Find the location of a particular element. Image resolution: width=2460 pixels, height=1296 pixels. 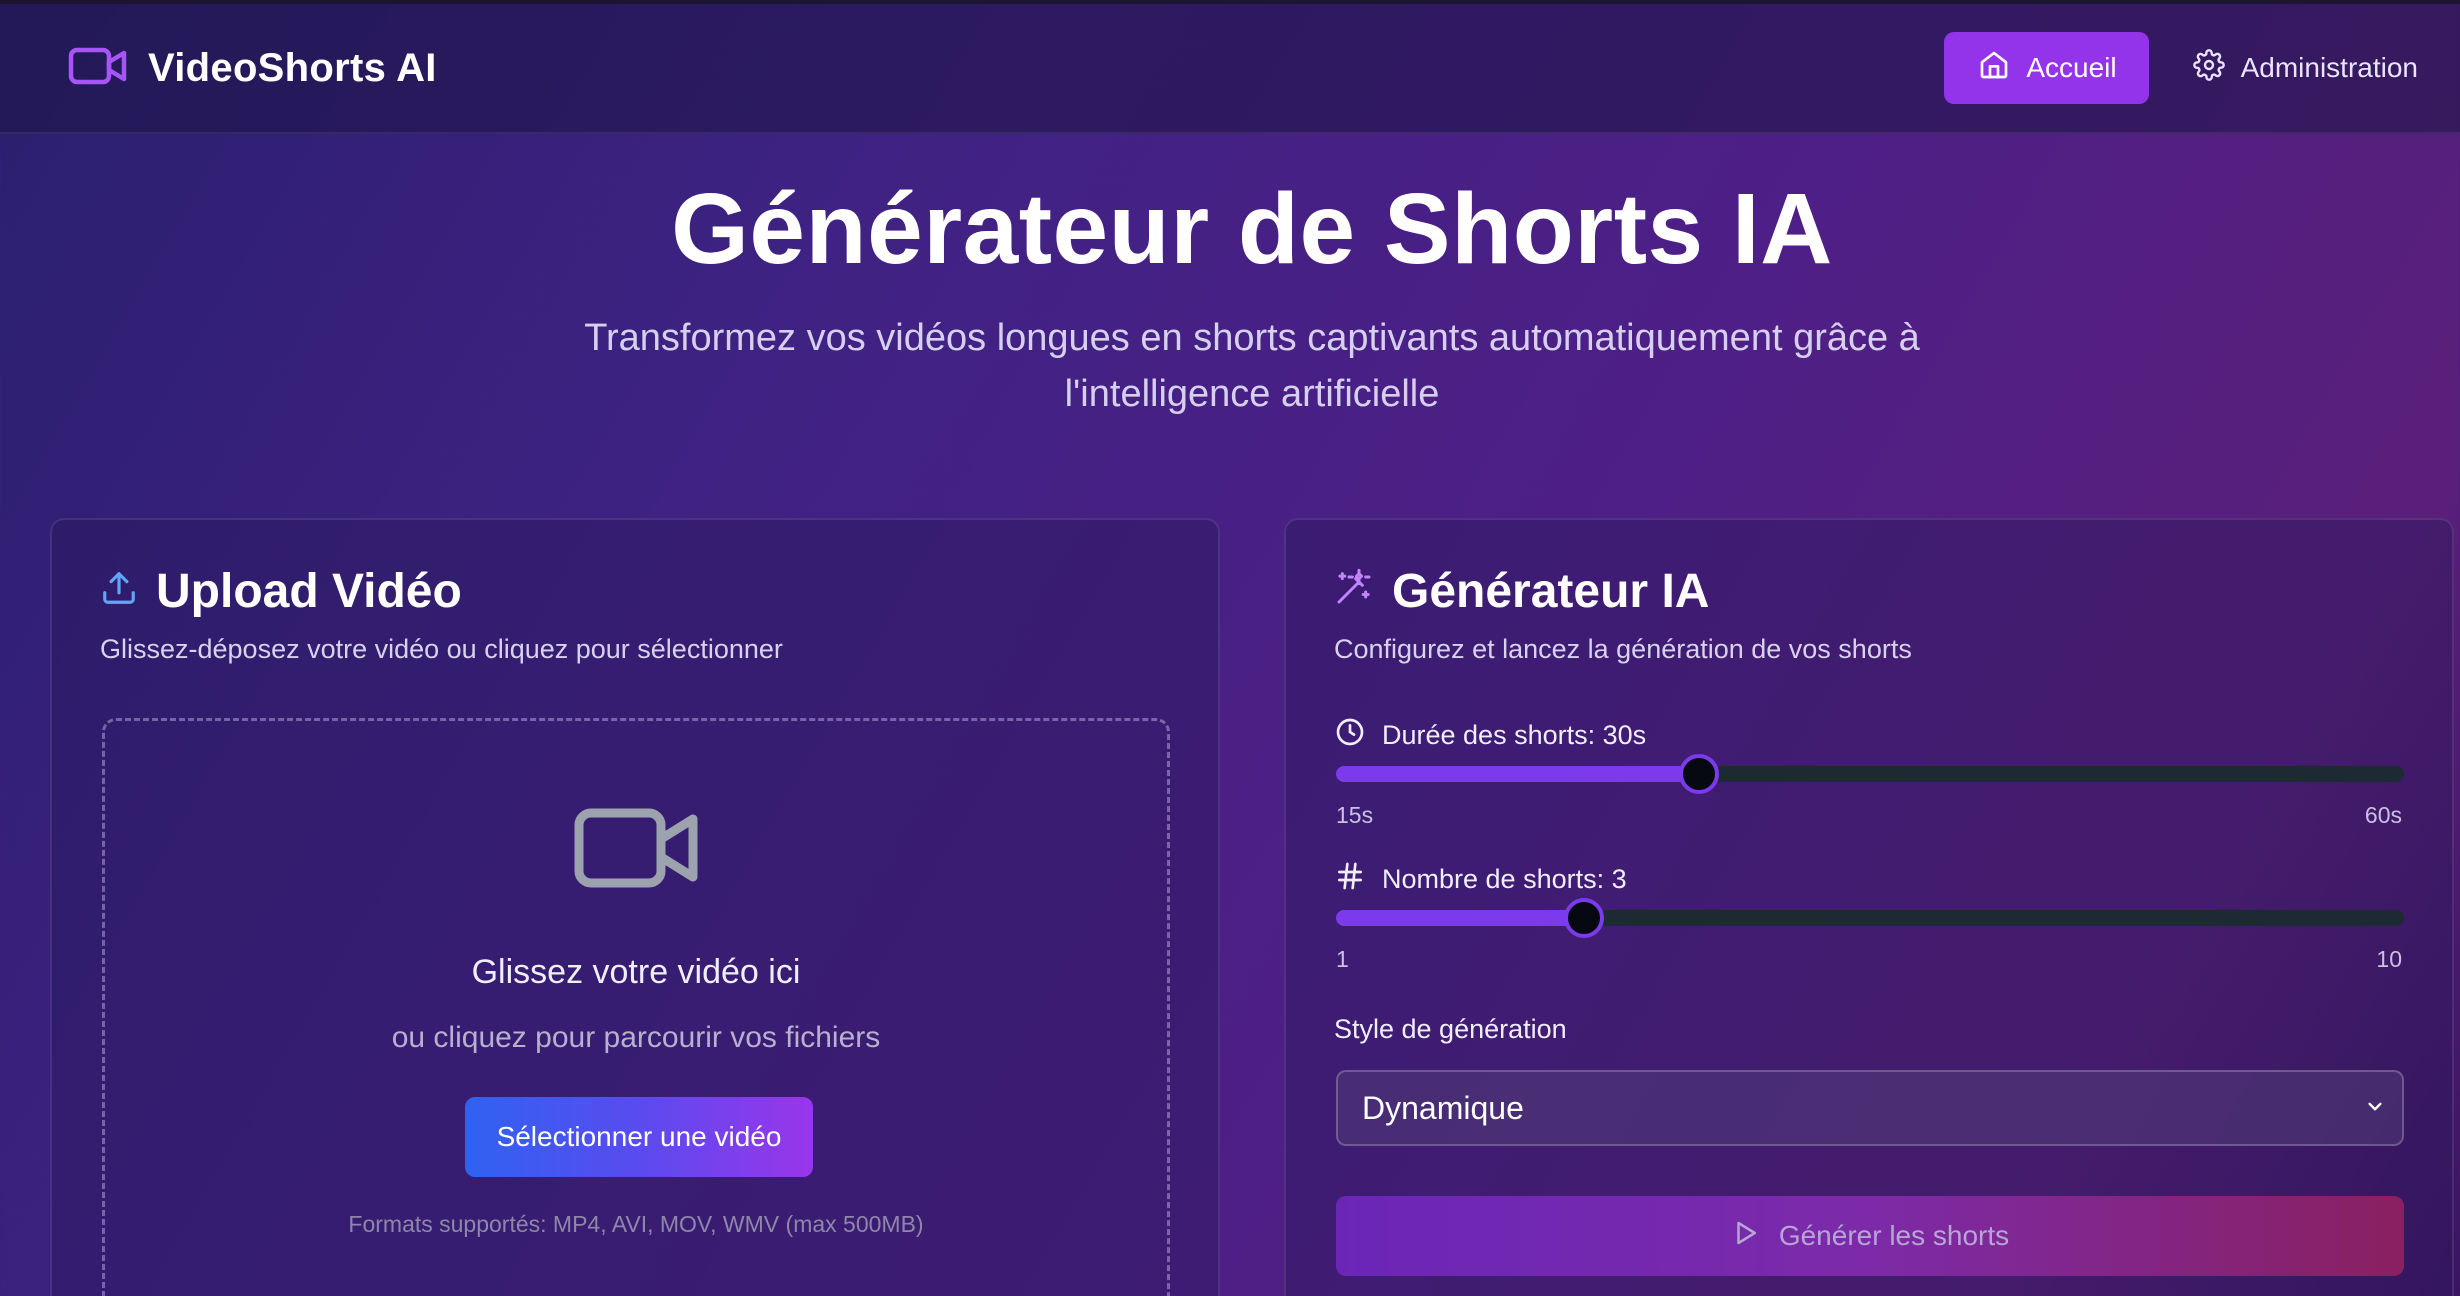

duration-min-label: 15s is located at coordinates (1355, 815).